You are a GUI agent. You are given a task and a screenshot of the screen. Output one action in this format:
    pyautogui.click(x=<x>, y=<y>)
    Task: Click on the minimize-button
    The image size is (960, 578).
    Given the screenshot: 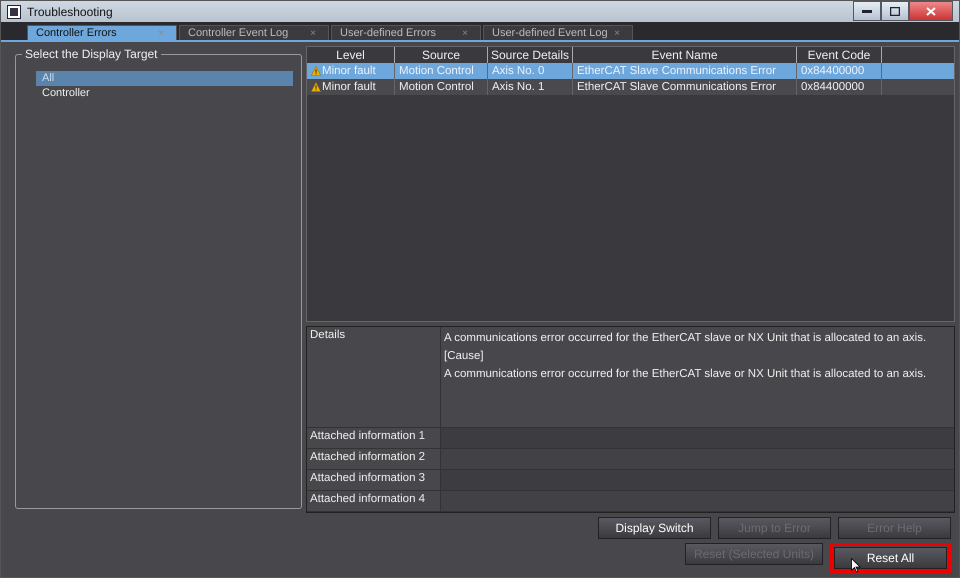 What is the action you would take?
    pyautogui.click(x=867, y=11)
    